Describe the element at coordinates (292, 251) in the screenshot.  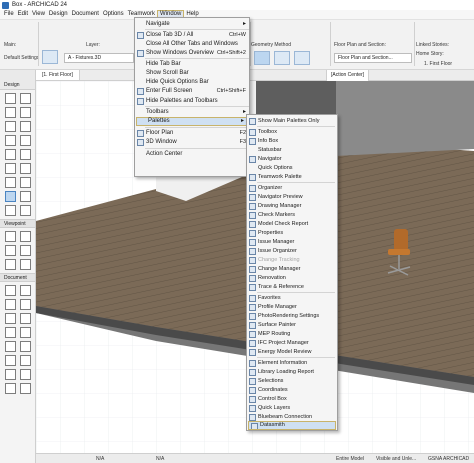
I see `palette-item-issue-organizer: Issue Organizer` at that location.